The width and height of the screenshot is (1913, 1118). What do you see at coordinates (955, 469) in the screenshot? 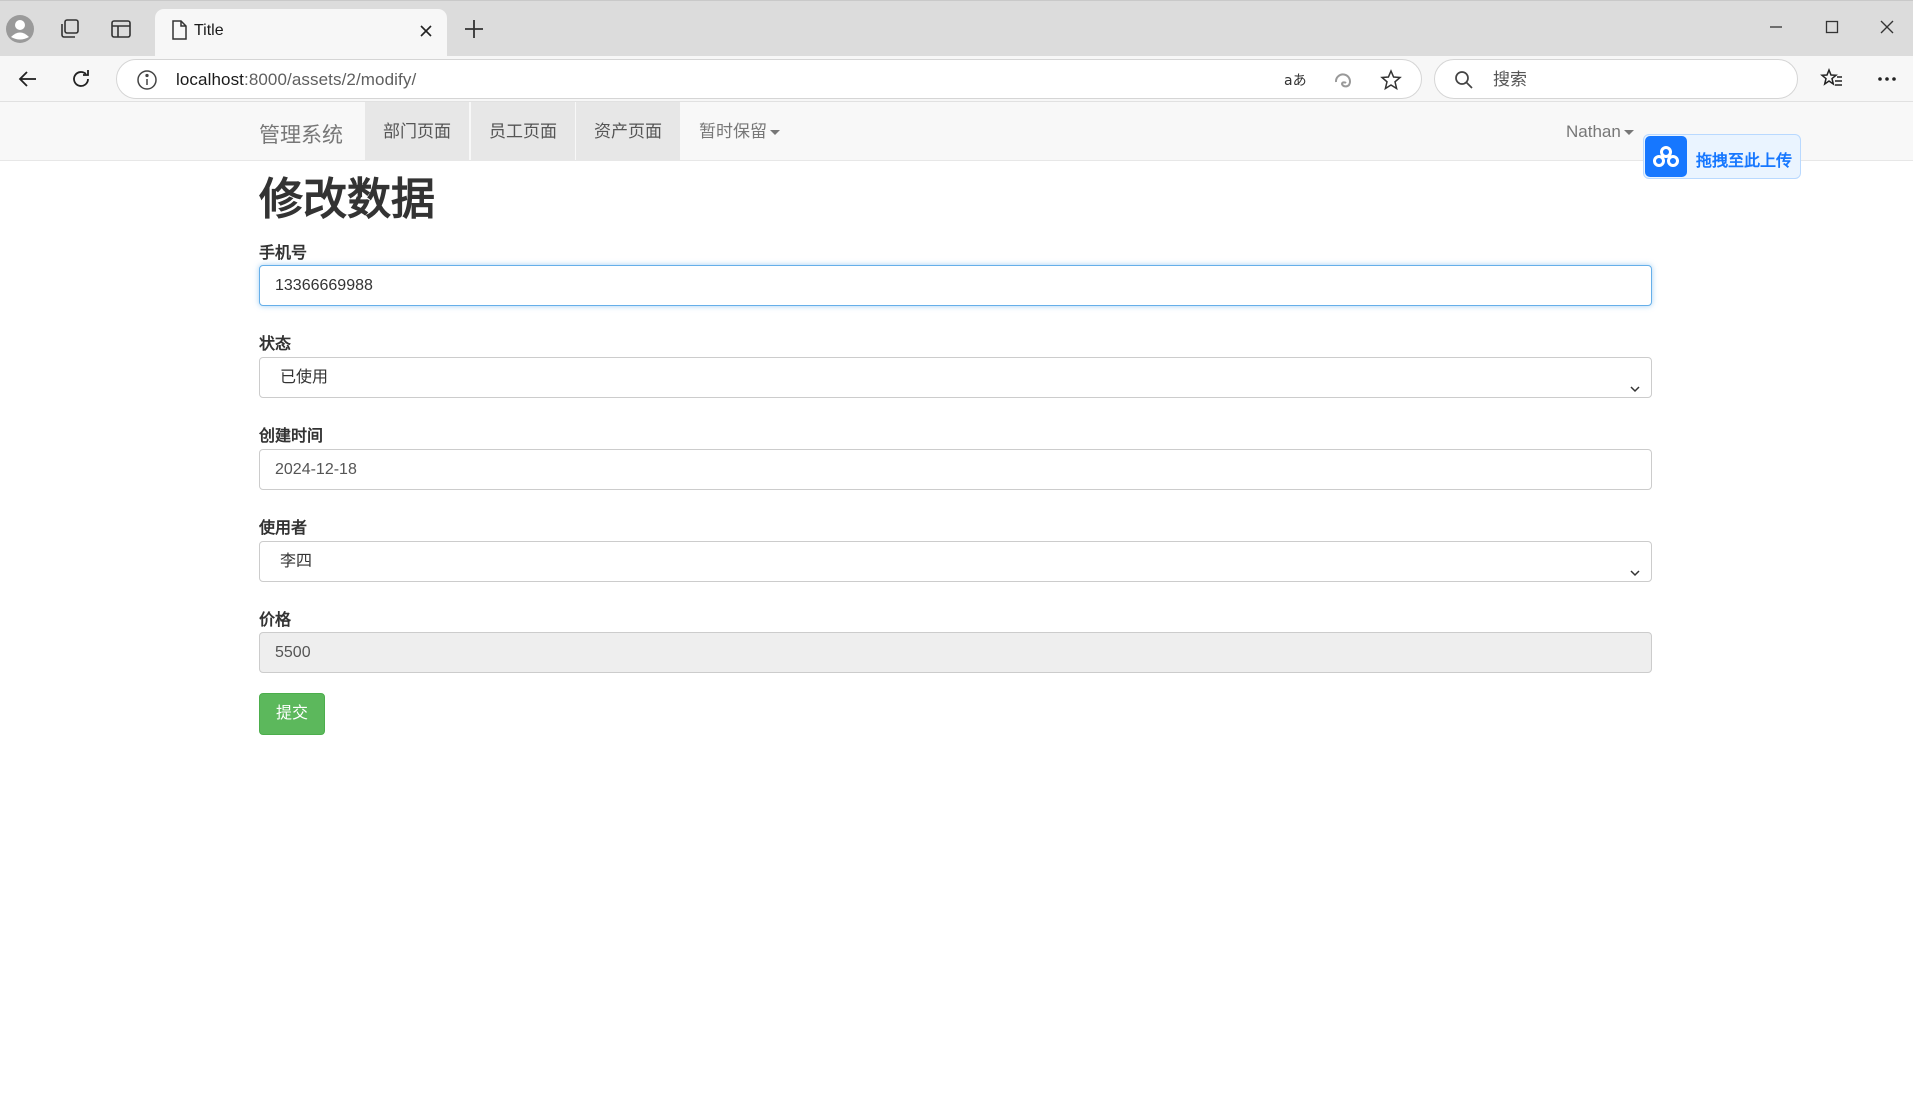
I see `created-time-input` at bounding box center [955, 469].